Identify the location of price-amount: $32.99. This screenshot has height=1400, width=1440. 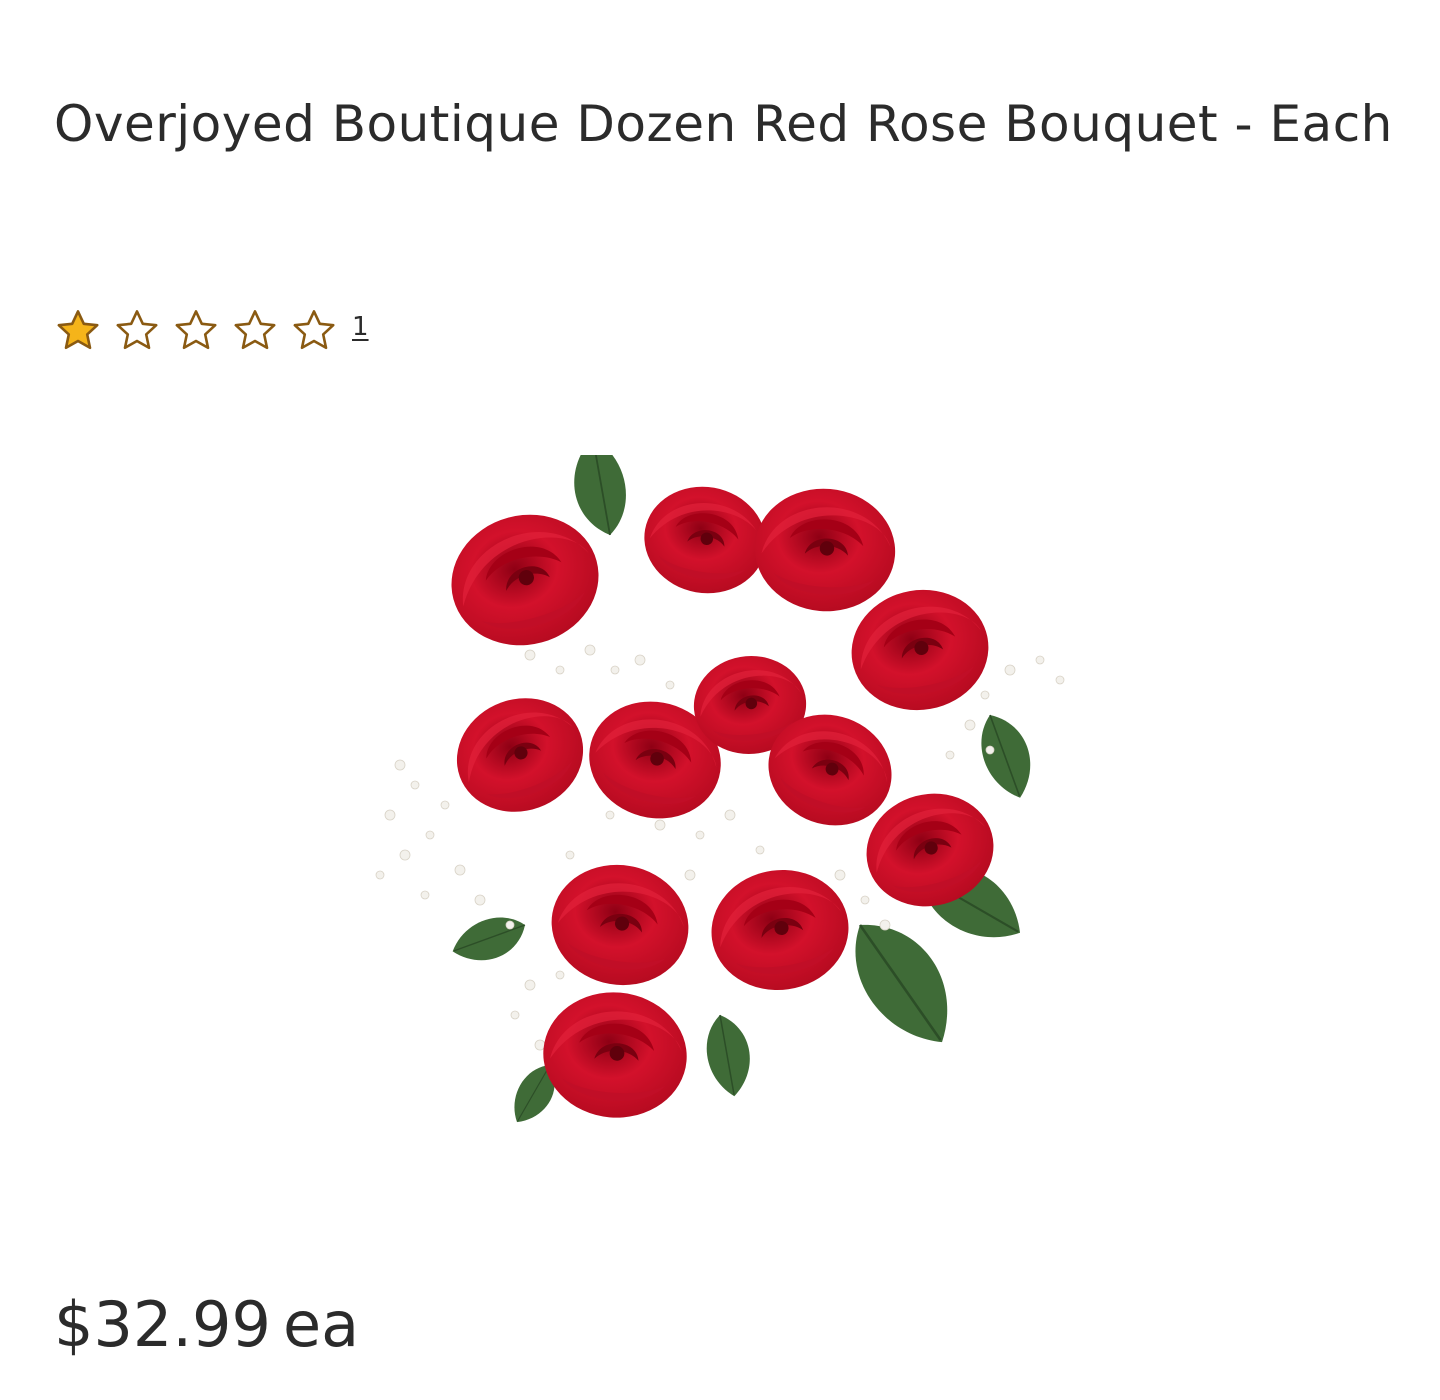
(162, 1324).